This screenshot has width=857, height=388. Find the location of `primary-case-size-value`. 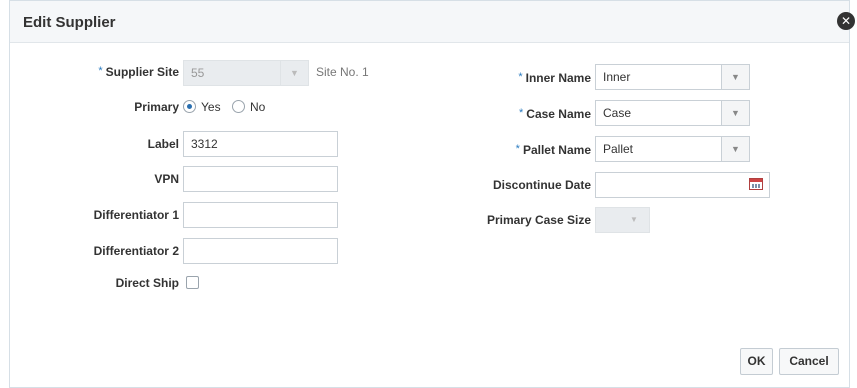

primary-case-size-value is located at coordinates (622, 220).